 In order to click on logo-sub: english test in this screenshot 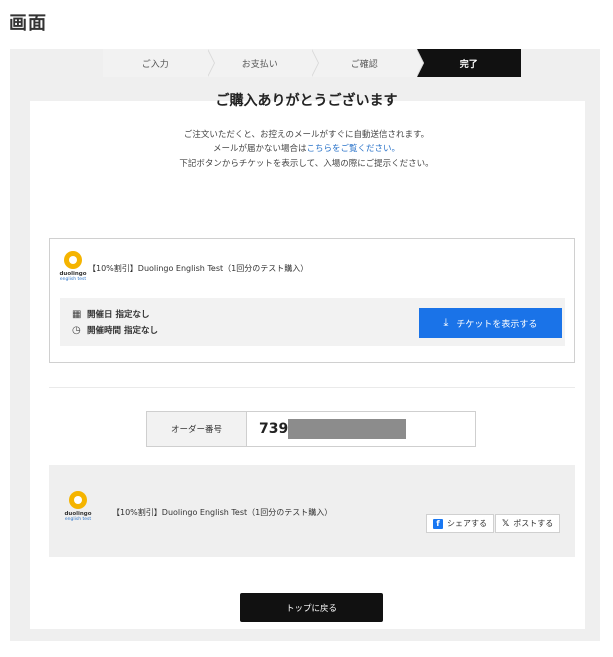, I will do `click(73, 279)`.